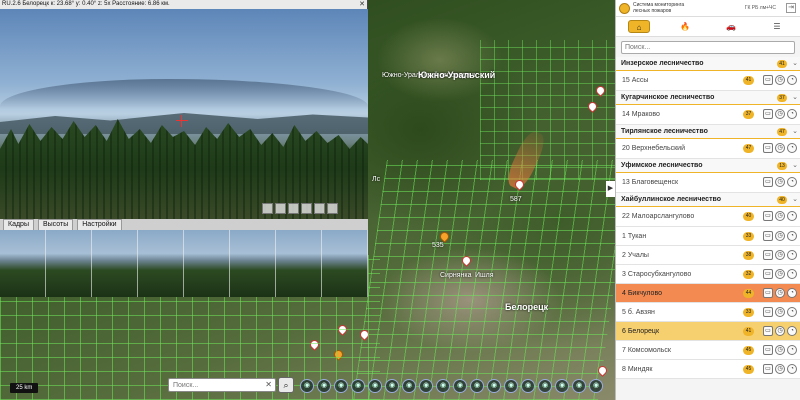 This screenshot has height=400, width=800. I want to click on station-item: 15 Ассы 41 ▭ ◷ ◔, so click(708, 81).